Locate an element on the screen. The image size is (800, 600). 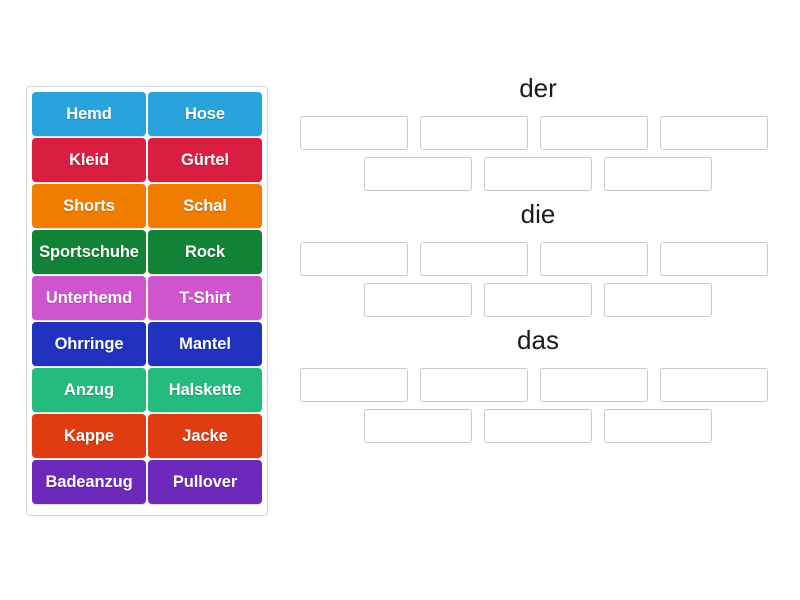
word-tile: Pullover is located at coordinates (205, 482).